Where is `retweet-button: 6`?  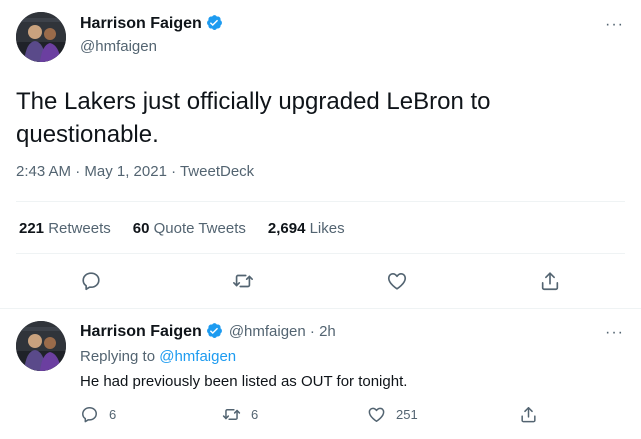 retweet-button: 6 is located at coordinates (240, 414).